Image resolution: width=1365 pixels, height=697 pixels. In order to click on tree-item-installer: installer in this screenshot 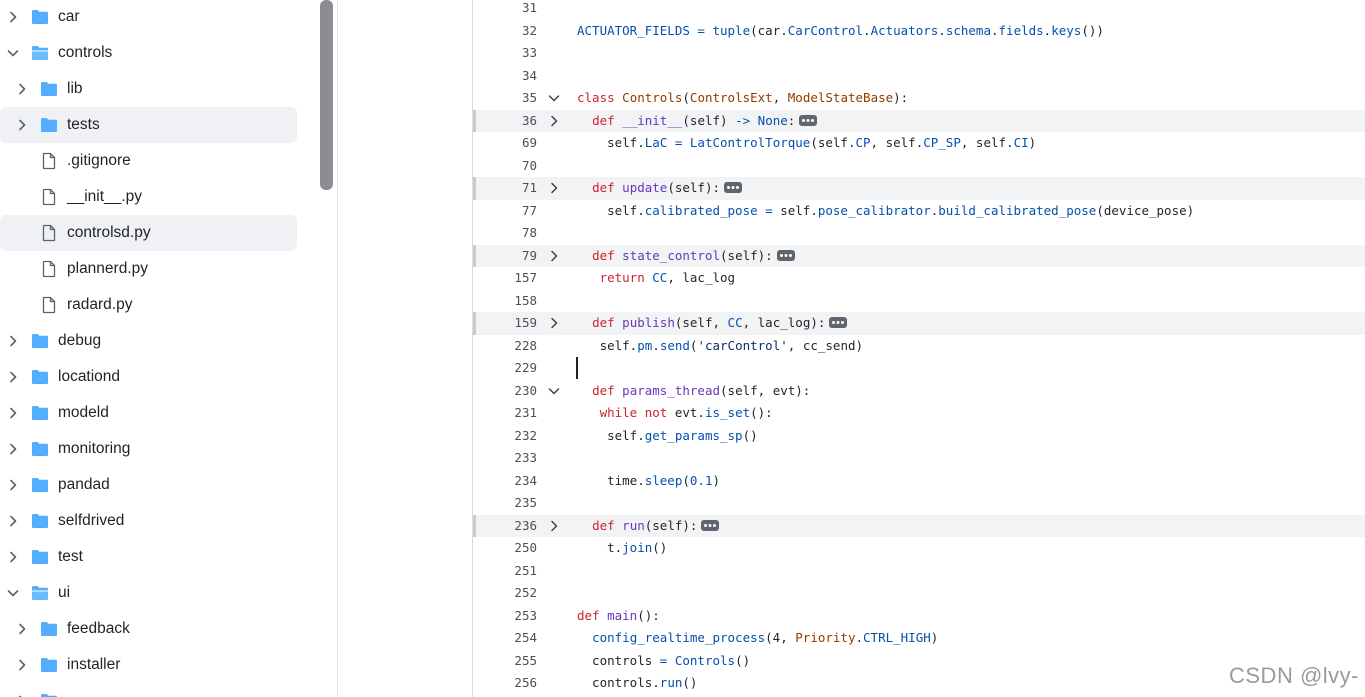, I will do `click(148, 665)`.